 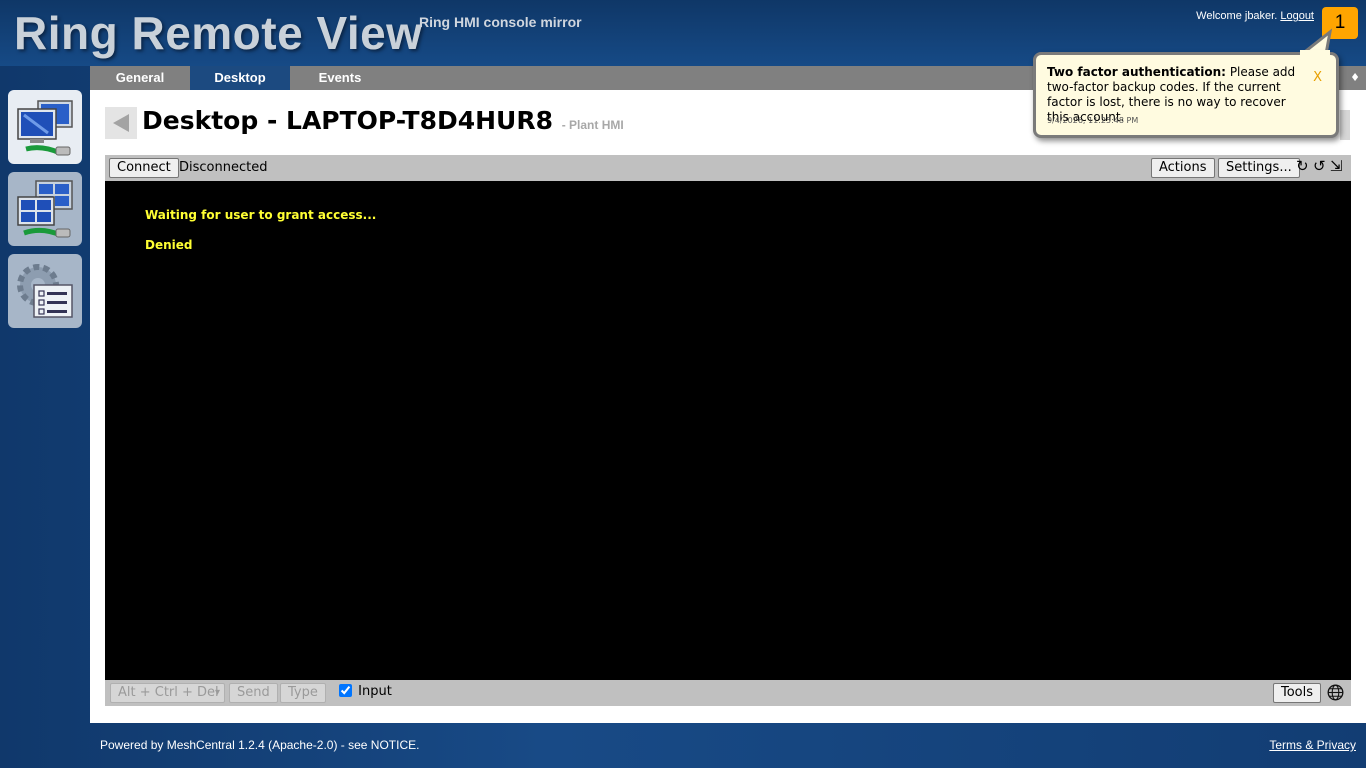 I want to click on tab-desktop: Desktop, so click(x=240, y=78).